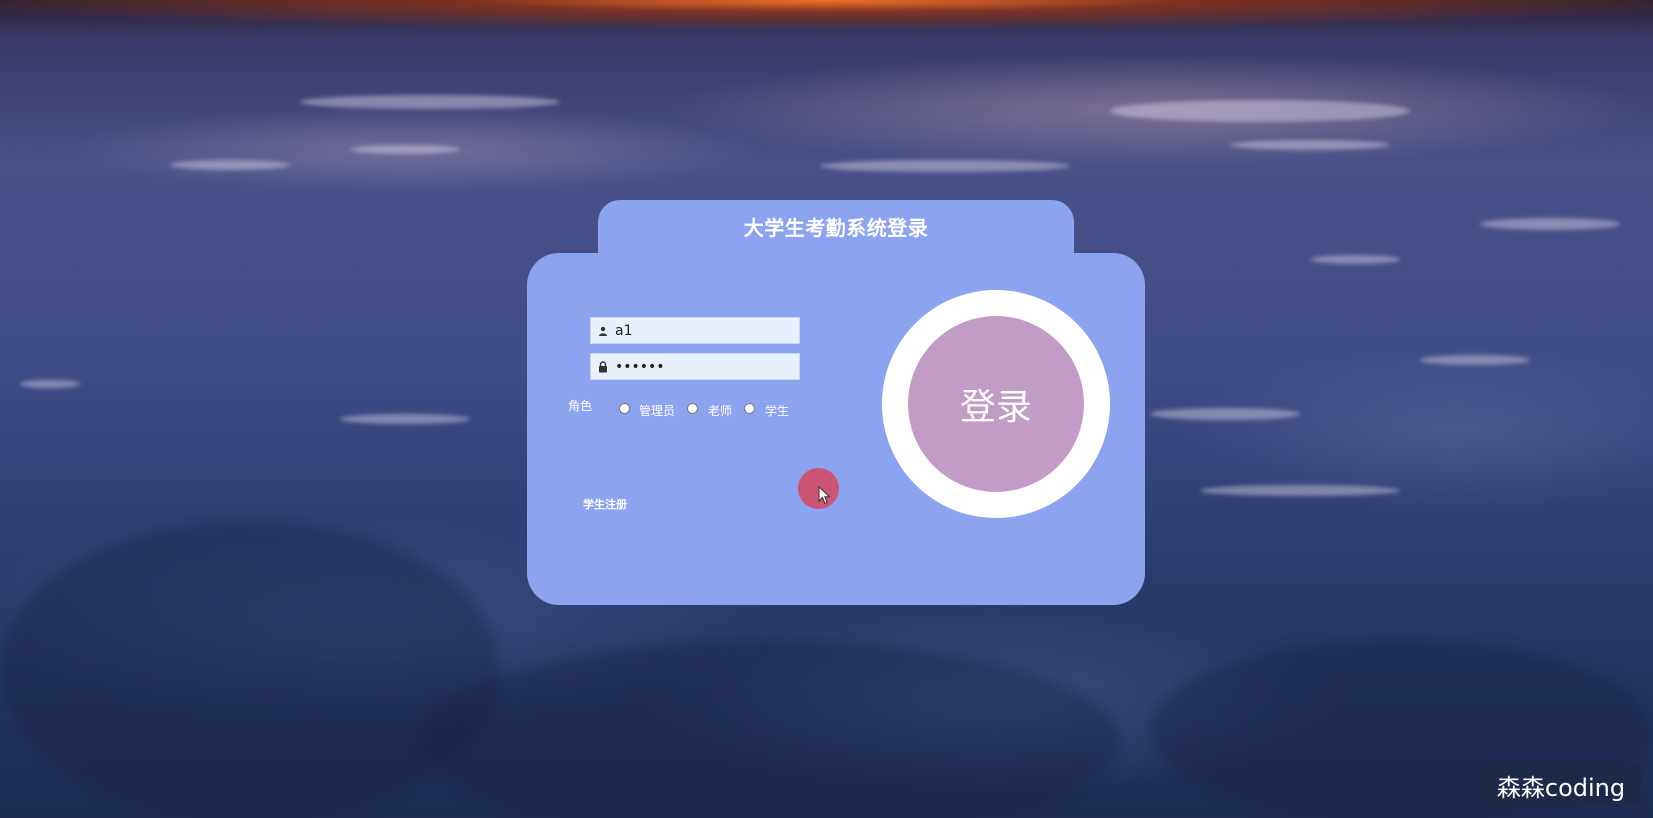  I want to click on login-title: 大学生考勤系统登录, so click(836, 228).